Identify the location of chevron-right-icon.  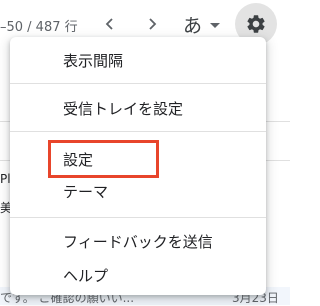
(153, 24).